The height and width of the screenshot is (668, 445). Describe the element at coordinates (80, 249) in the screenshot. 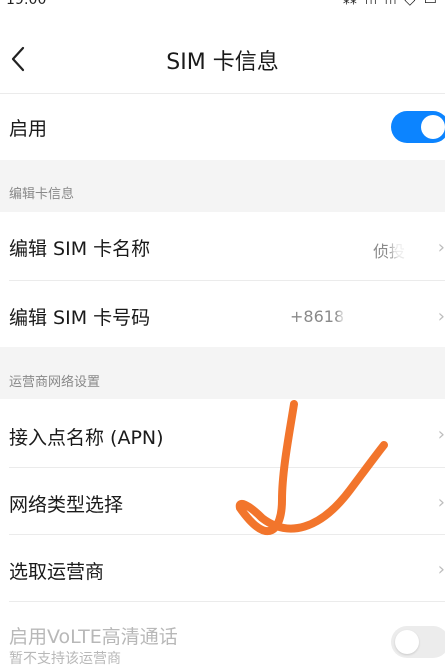

I see `edit-sim-name-label: 编辑 SIM 卡名称` at that location.